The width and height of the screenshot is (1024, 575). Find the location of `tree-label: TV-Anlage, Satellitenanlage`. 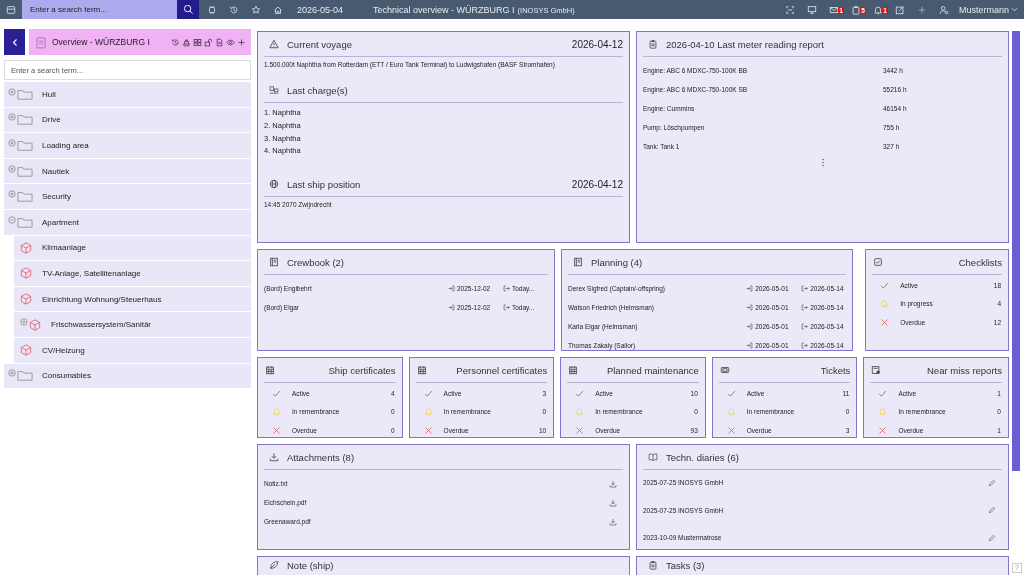

tree-label: TV-Anlage, Satellitenanlage is located at coordinates (91, 273).